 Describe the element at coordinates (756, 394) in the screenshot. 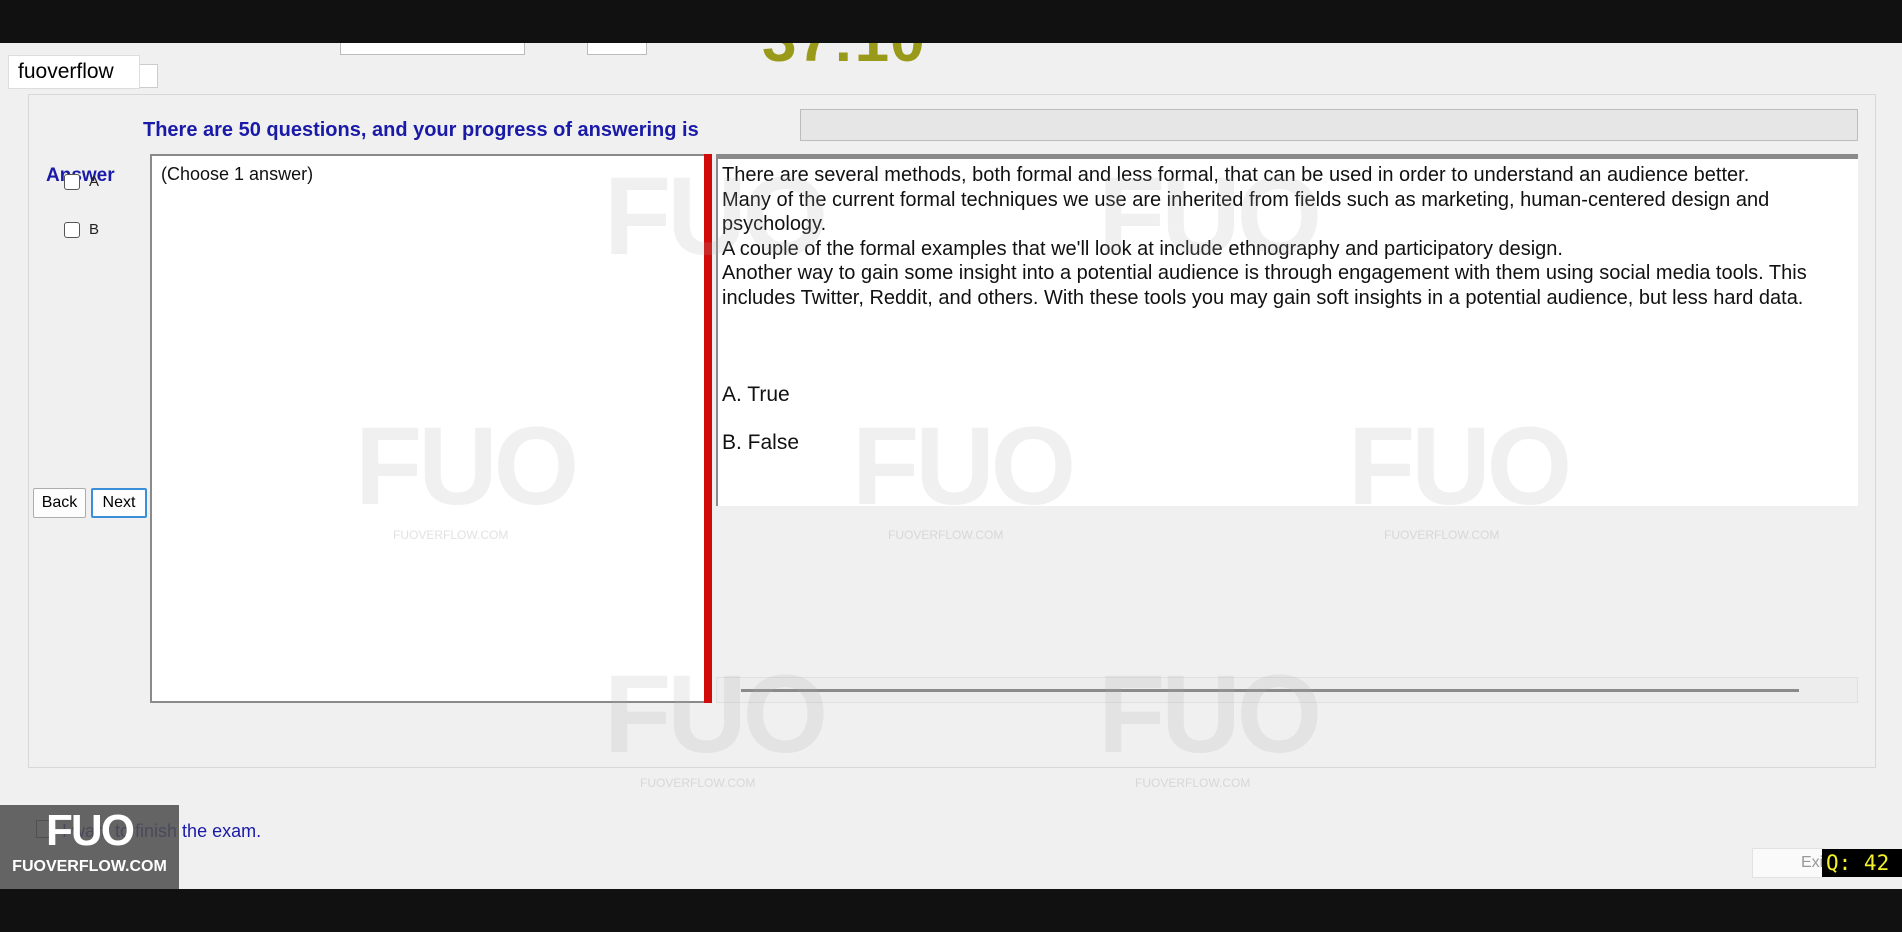

I see `choice-true: A. True` at that location.